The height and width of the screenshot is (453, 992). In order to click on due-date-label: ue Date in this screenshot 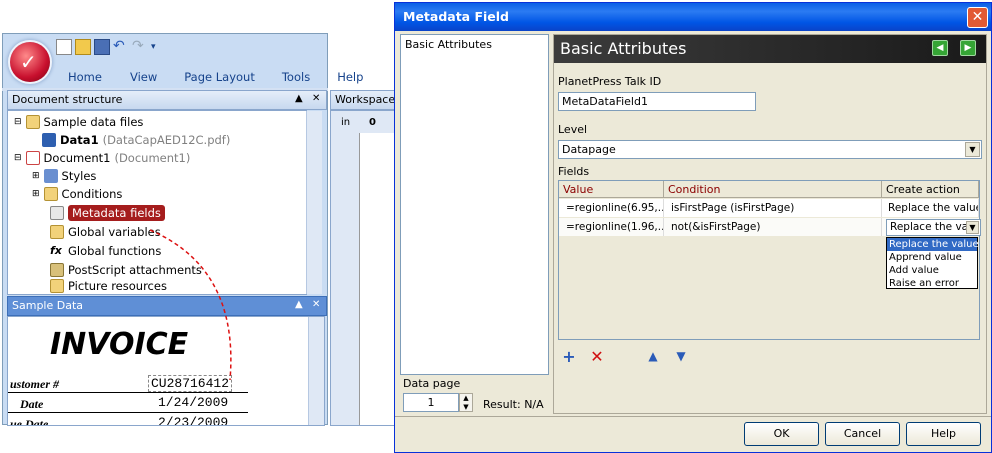, I will do `click(29, 421)`.